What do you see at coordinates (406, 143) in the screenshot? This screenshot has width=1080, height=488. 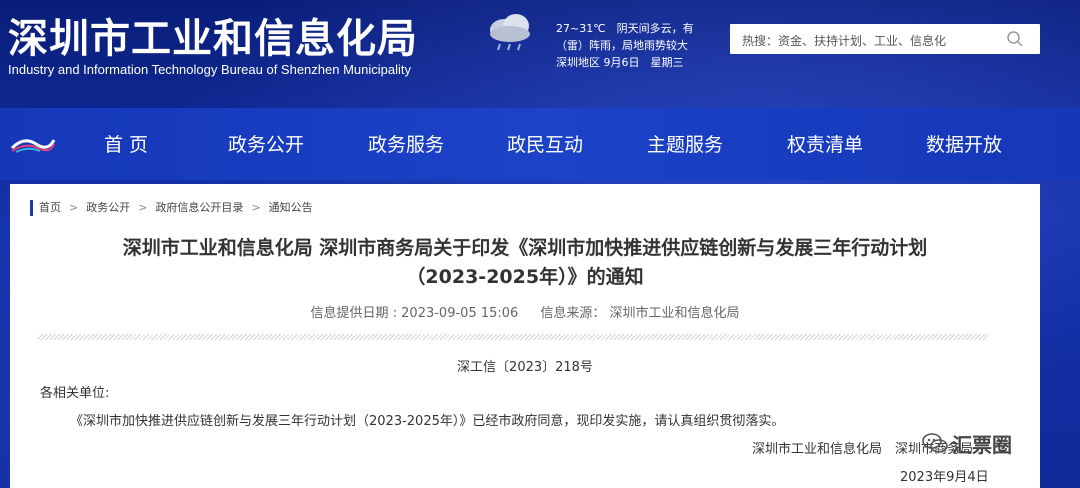 I see `nav-item-gov-services: 政务服务` at bounding box center [406, 143].